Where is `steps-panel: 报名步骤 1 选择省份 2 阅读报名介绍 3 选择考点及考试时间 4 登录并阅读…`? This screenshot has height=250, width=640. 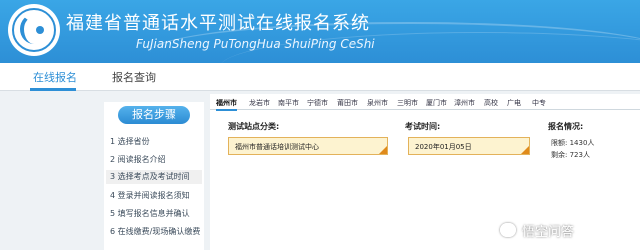 steps-panel: 报名步骤 1 选择省份 2 阅读报名介绍 3 选择考点及考试时间 4 登录并阅读… is located at coordinates (154, 176).